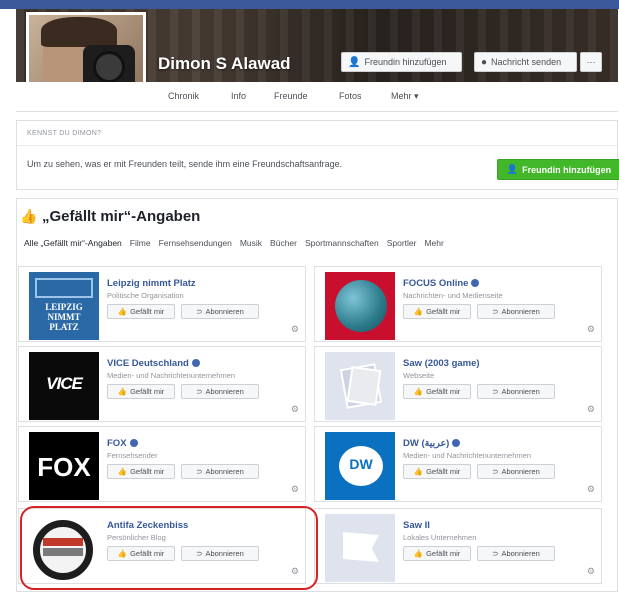 The image size is (619, 593). I want to click on more-options-button: ···, so click(591, 62).